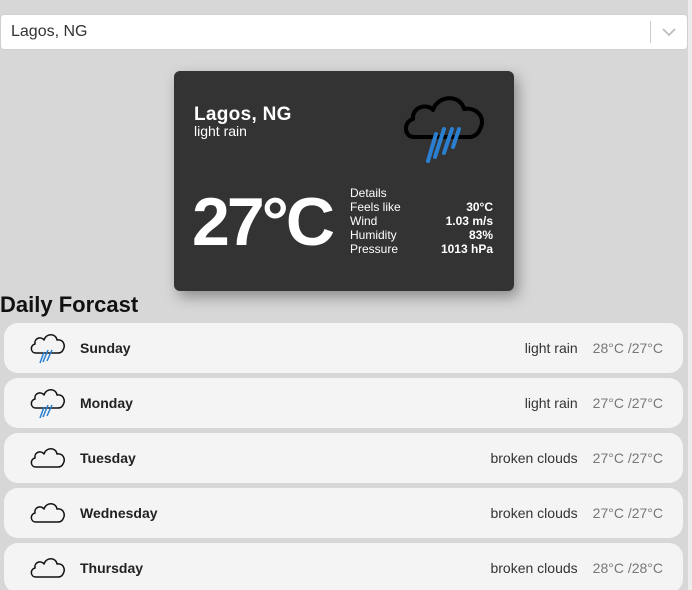  What do you see at coordinates (374, 249) in the screenshot?
I see `detail-label: Pressure` at bounding box center [374, 249].